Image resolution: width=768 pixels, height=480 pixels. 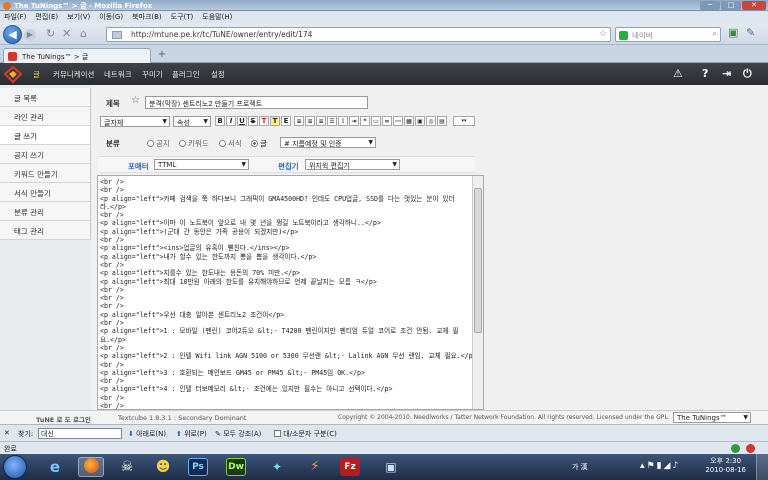 What do you see at coordinates (398, 121) in the screenshot?
I see `more-icon: ⋯` at bounding box center [398, 121].